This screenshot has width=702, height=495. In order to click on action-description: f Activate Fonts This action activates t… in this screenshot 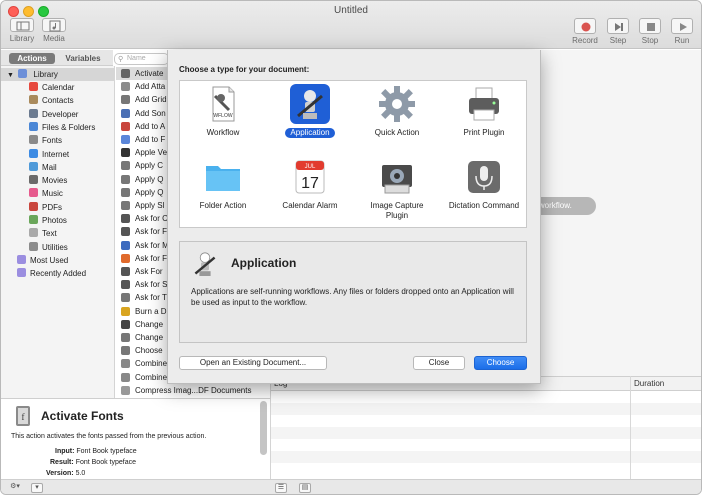, I will do `click(136, 438)`.